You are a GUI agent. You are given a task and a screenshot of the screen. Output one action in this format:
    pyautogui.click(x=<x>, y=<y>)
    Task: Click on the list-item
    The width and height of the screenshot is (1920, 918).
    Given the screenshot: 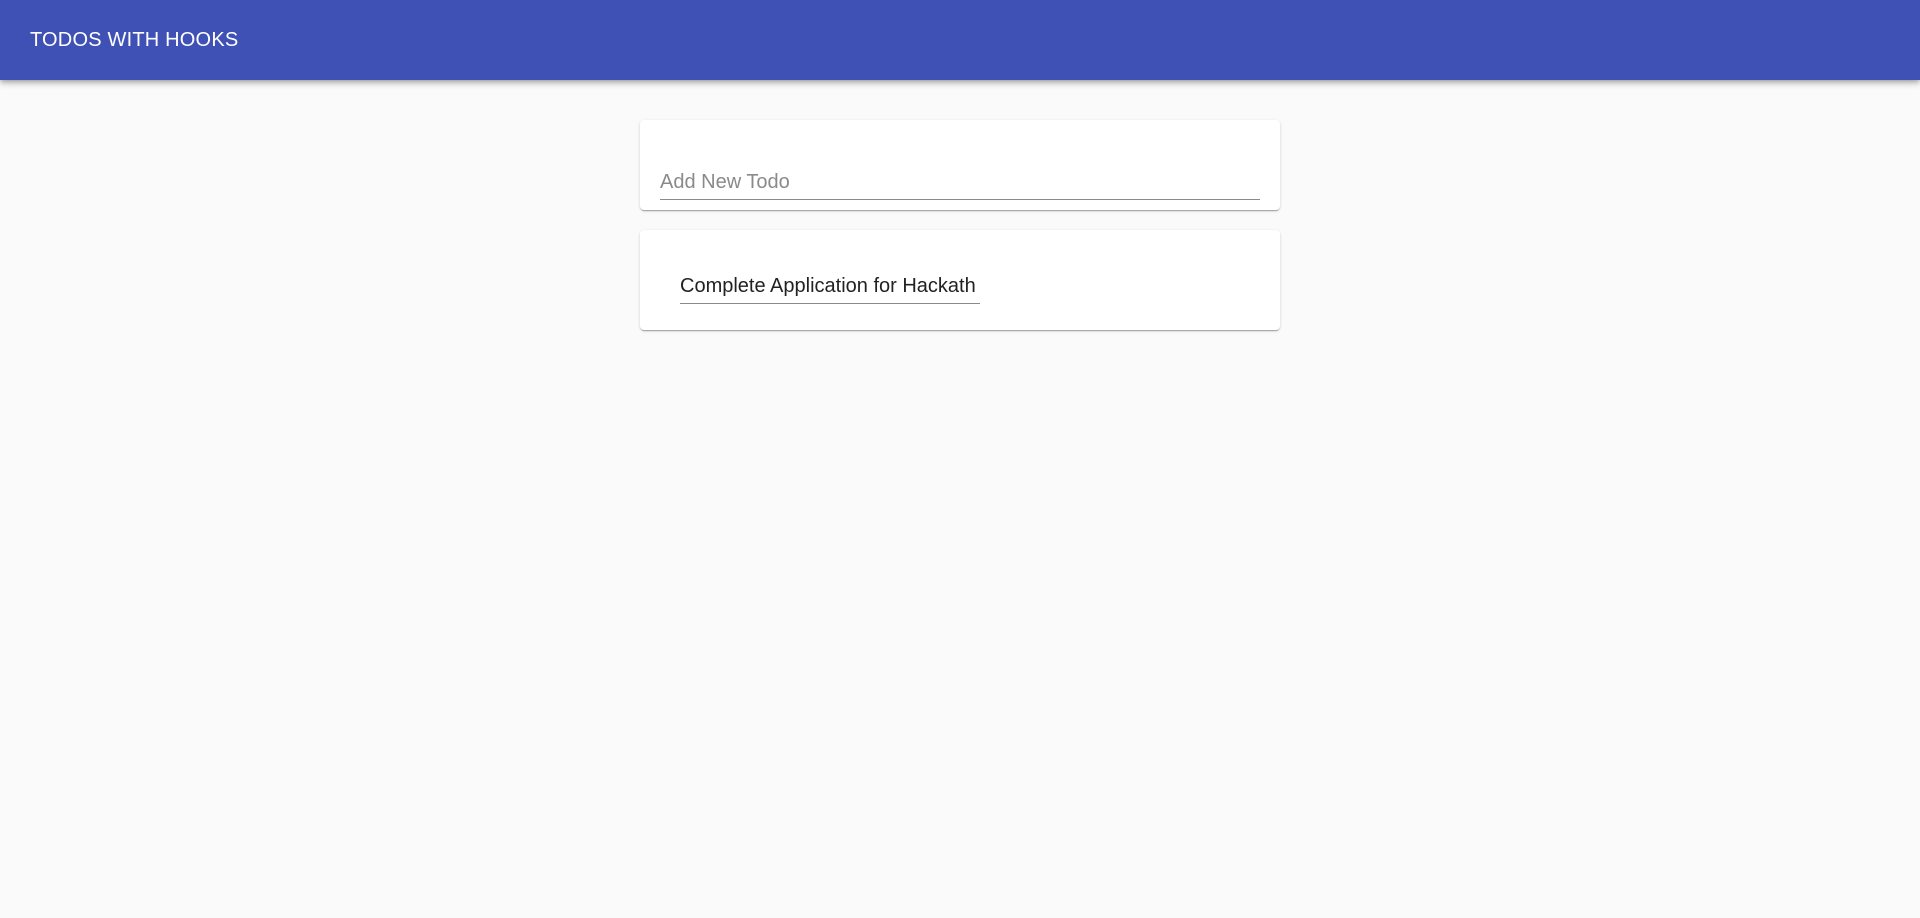 What is the action you would take?
    pyautogui.click(x=830, y=292)
    